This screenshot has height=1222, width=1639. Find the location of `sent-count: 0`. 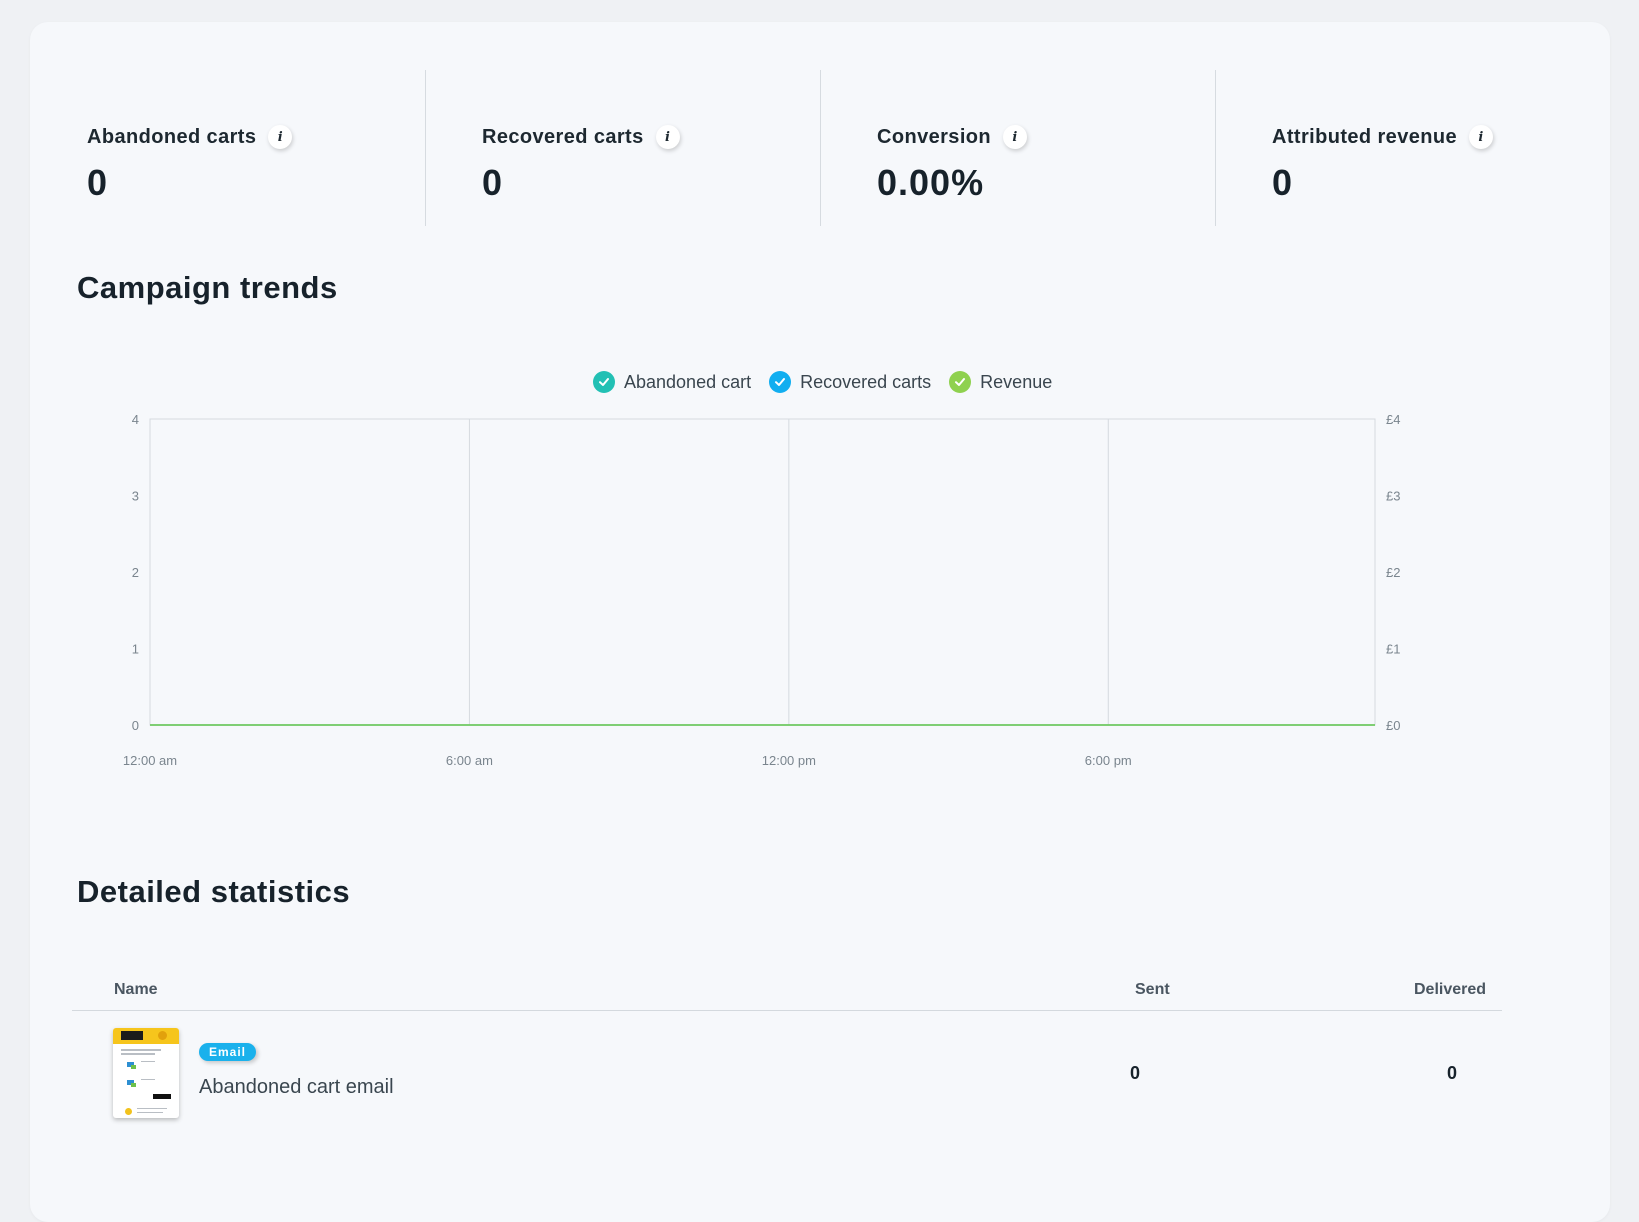

sent-count: 0 is located at coordinates (1135, 1073).